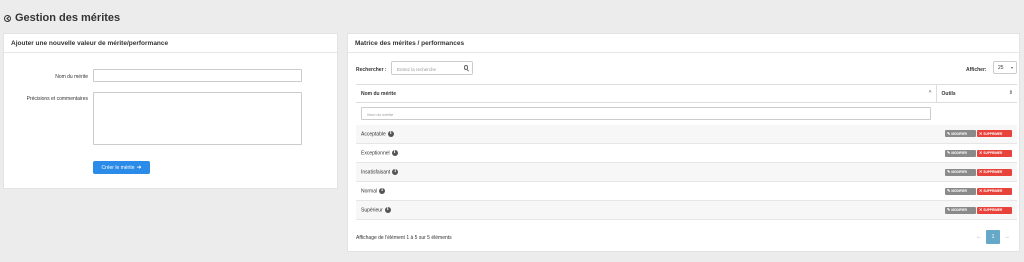 The image size is (1024, 262). What do you see at coordinates (948, 93) in the screenshot?
I see `column-header-tools-label: Outils` at bounding box center [948, 93].